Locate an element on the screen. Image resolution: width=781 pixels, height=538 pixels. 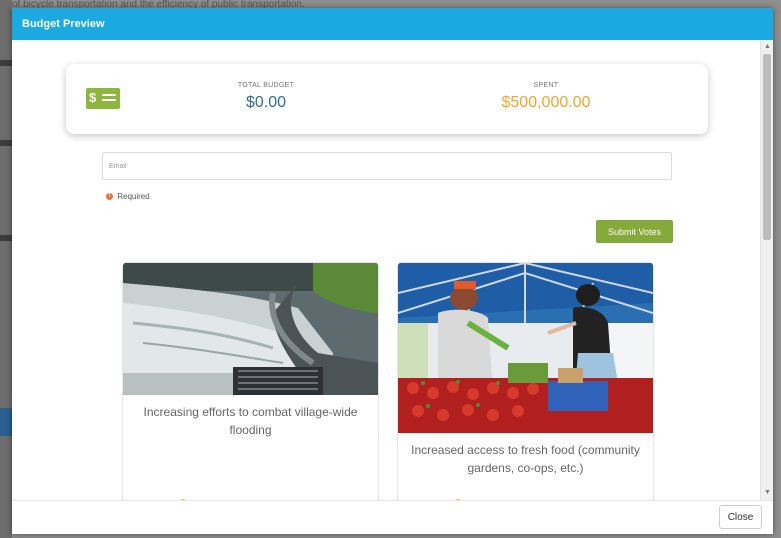
warning-icon: ! is located at coordinates (109, 197).